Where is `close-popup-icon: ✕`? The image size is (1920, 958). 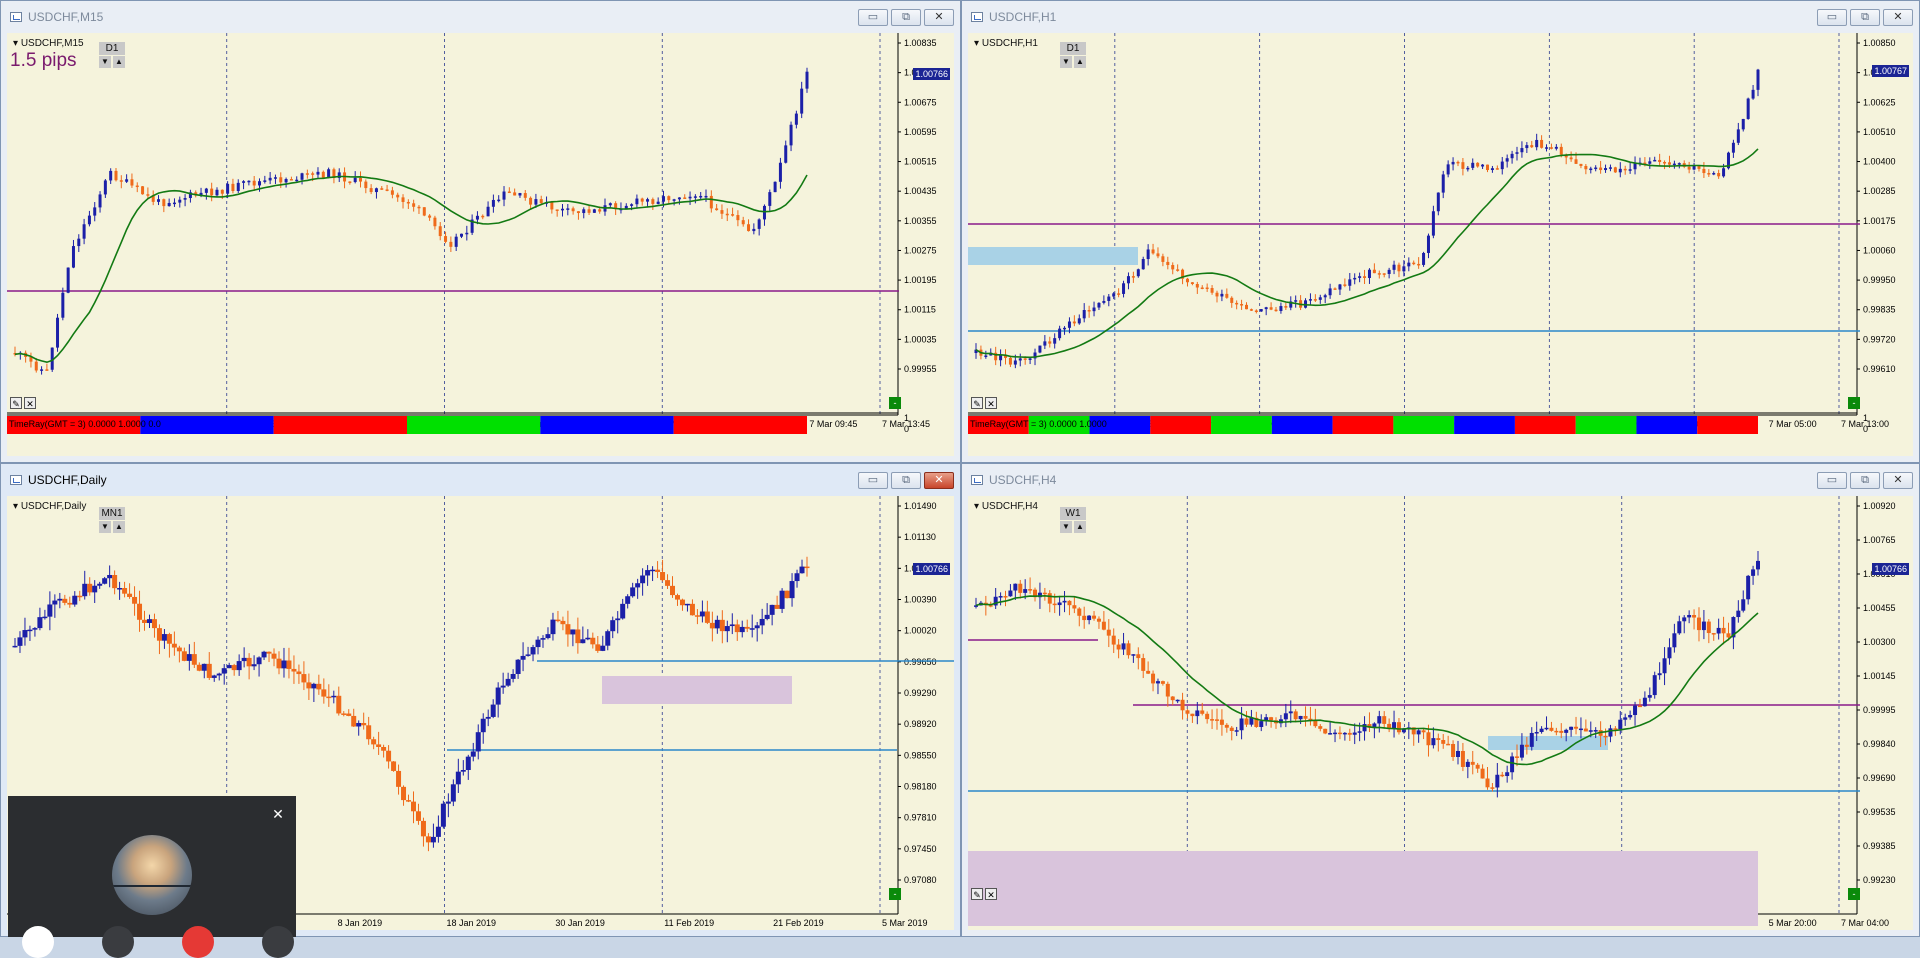 close-popup-icon: ✕ is located at coordinates (278, 814).